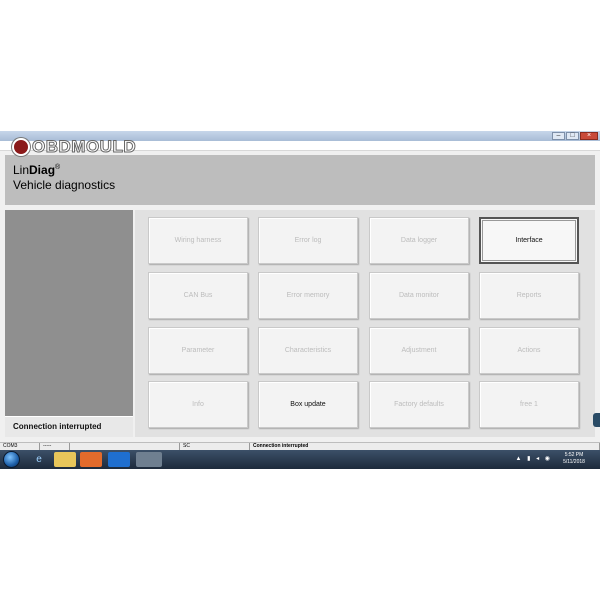 Image resolution: width=600 pixels, height=600 pixels. I want to click on close-button: ×, so click(589, 136).